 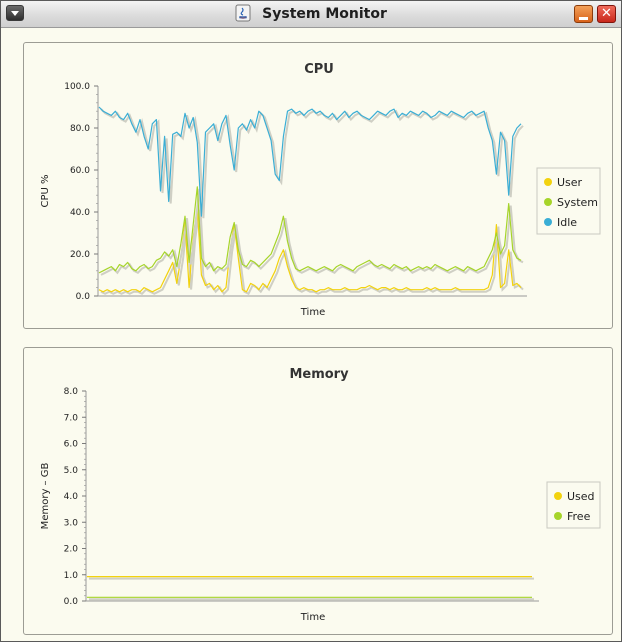 I want to click on cpu-y-axis-label: CPU %, so click(x=45, y=190).